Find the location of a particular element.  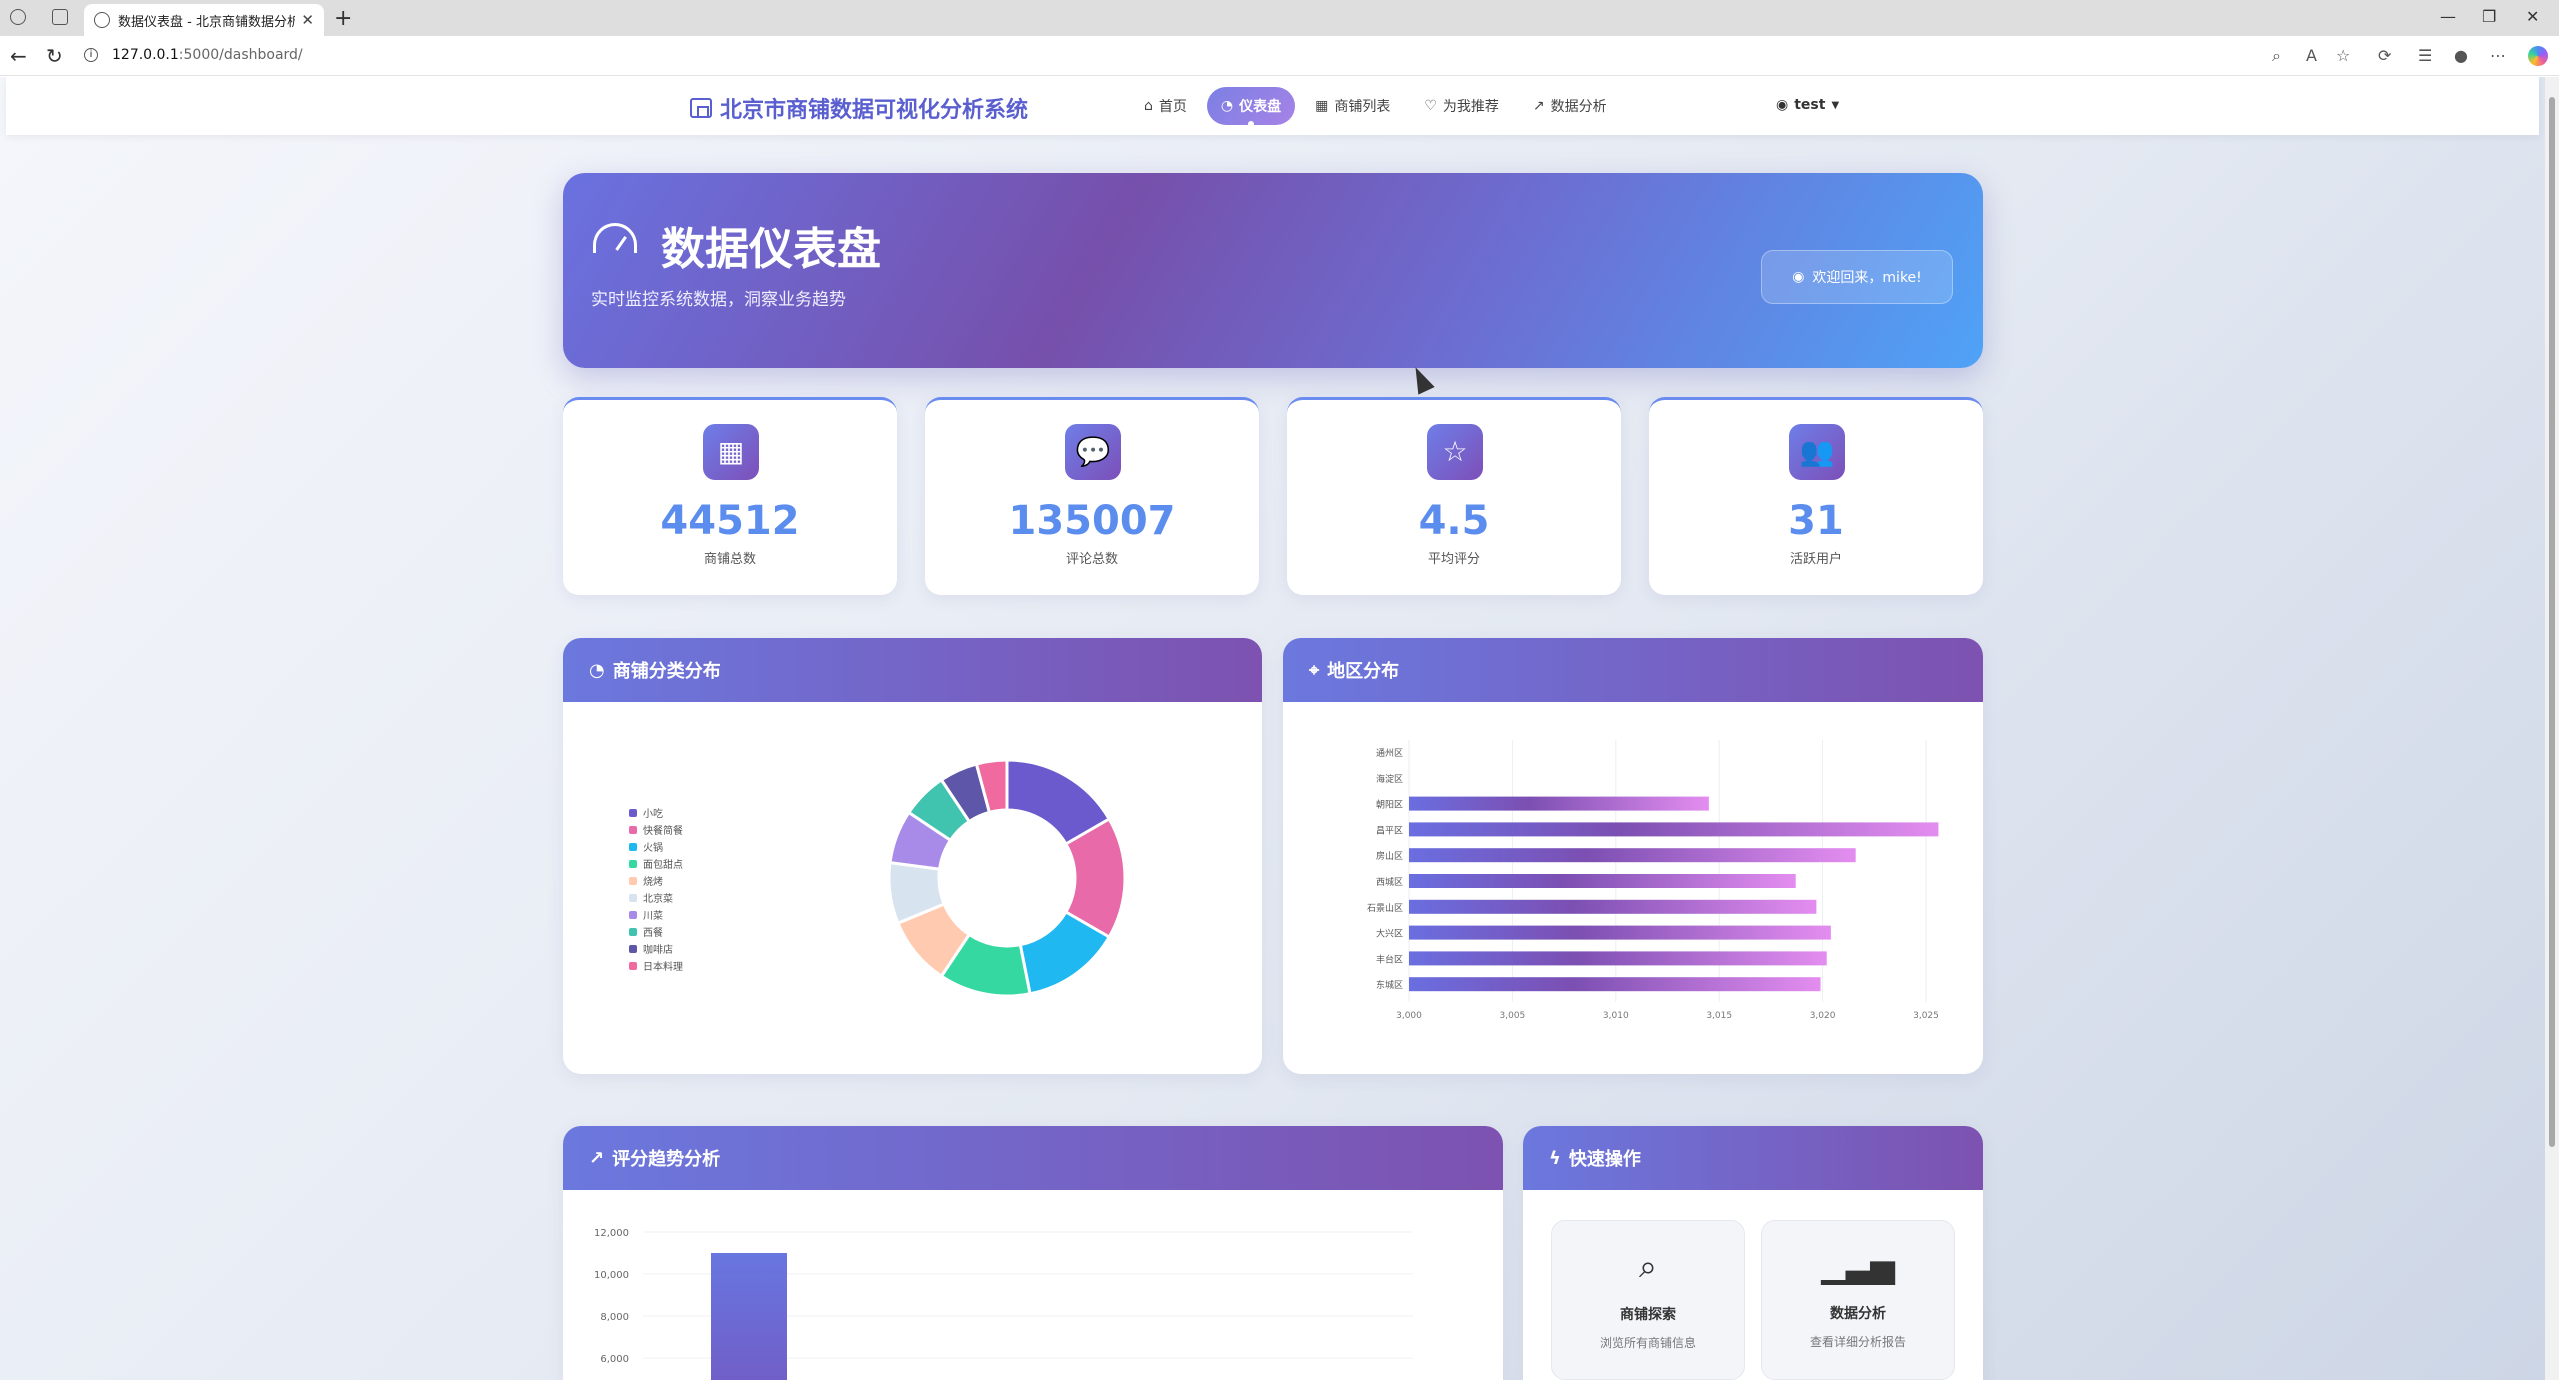

stat-label: 平均评分 is located at coordinates (1453, 559).